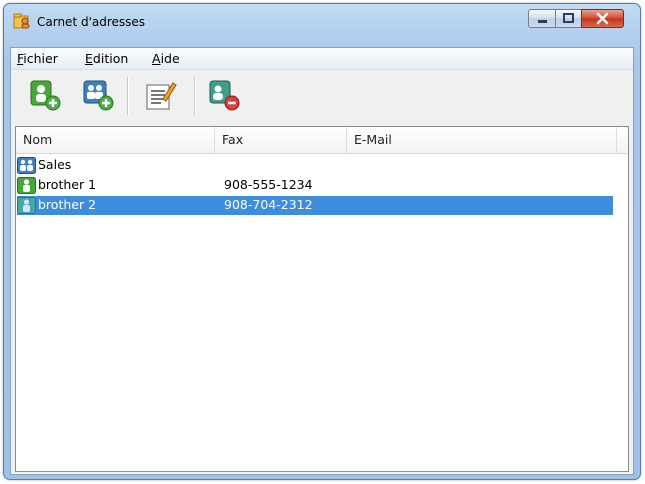 The width and height of the screenshot is (645, 484). What do you see at coordinates (542, 21) in the screenshot?
I see `minimize-icon` at bounding box center [542, 21].